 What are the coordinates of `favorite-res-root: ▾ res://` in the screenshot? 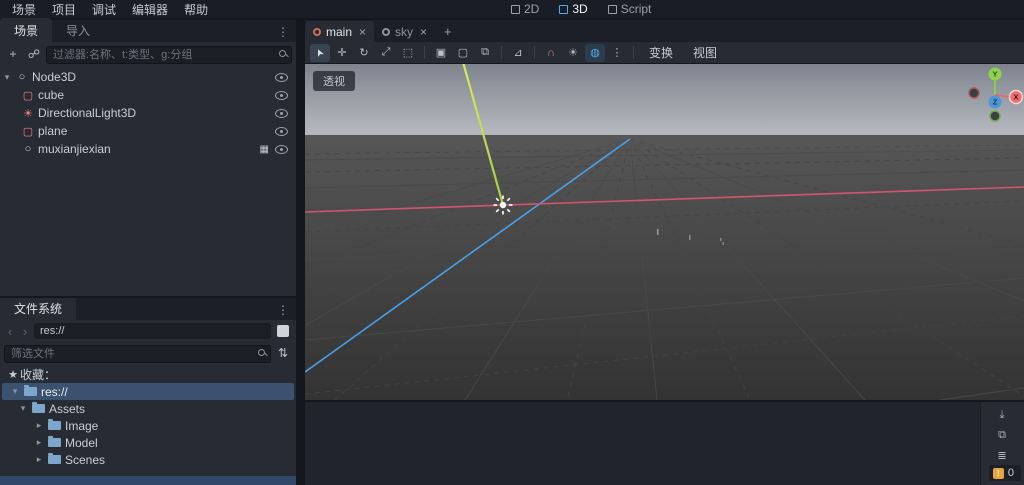 It's located at (148, 391).